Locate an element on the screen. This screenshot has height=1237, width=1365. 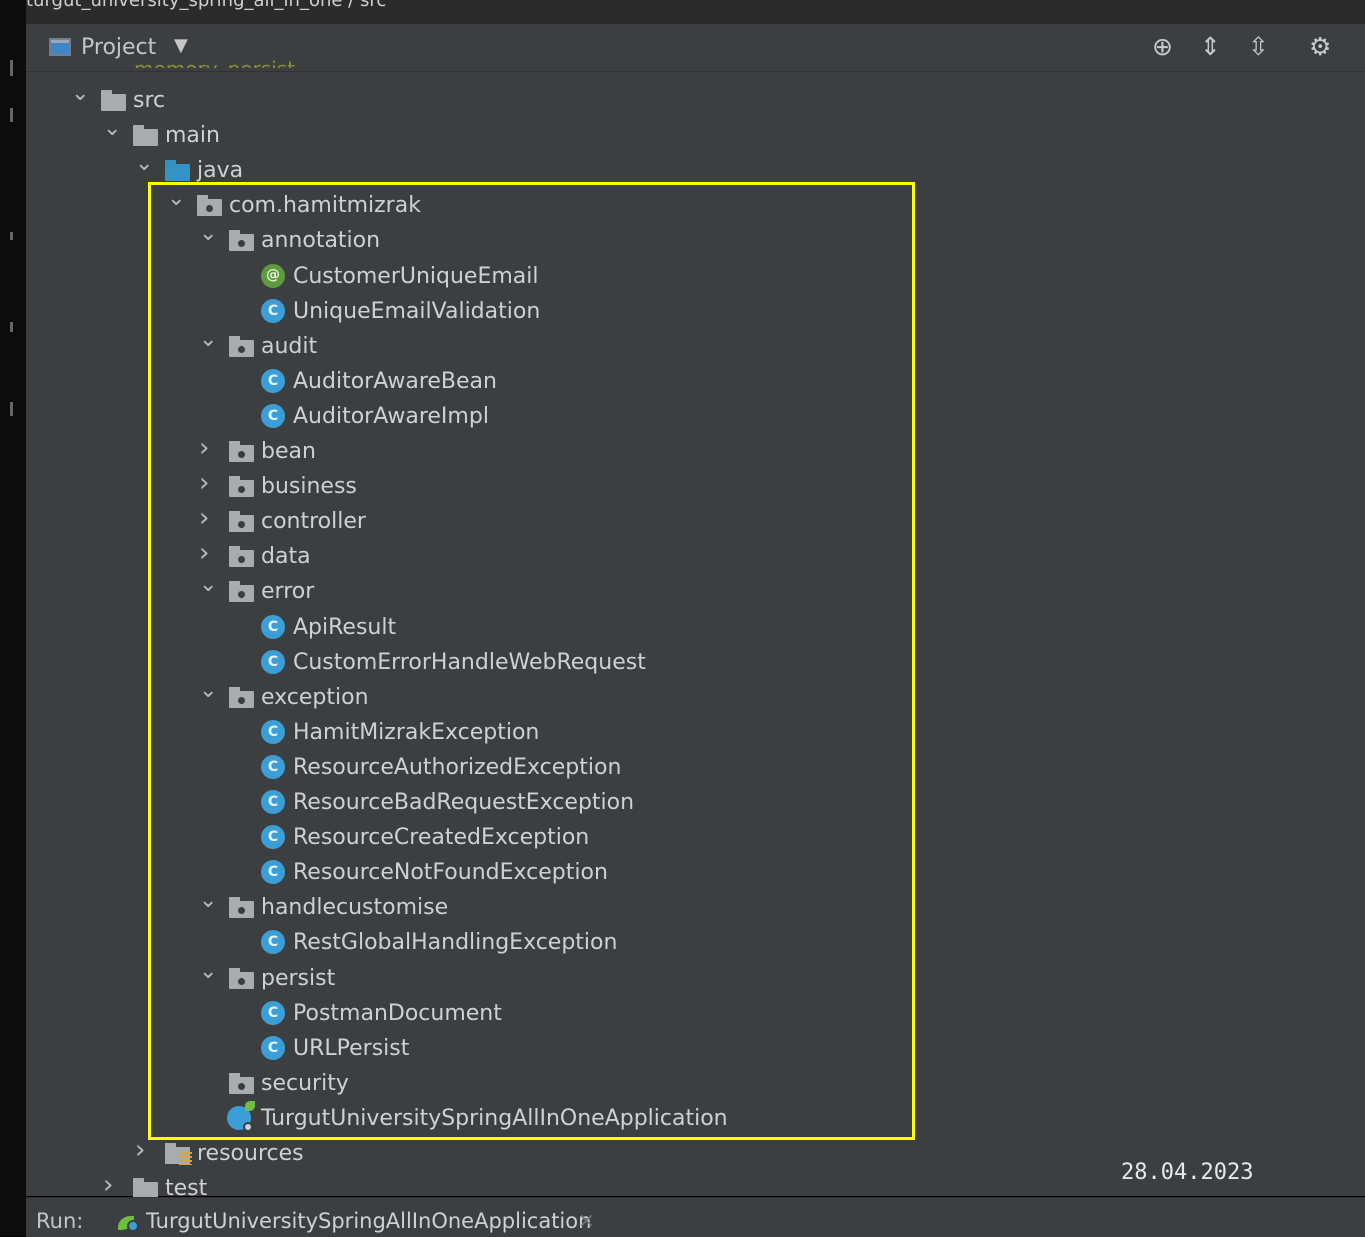
tree-row-label: URLPersist is located at coordinates (351, 1048).